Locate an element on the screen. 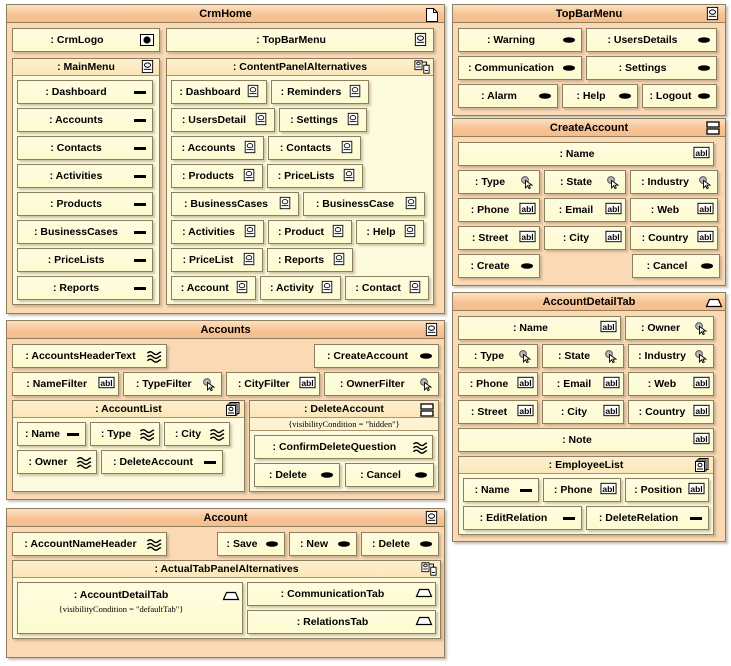 This screenshot has height=666, width=731. item-label: : Contacts is located at coordinates (305, 148).